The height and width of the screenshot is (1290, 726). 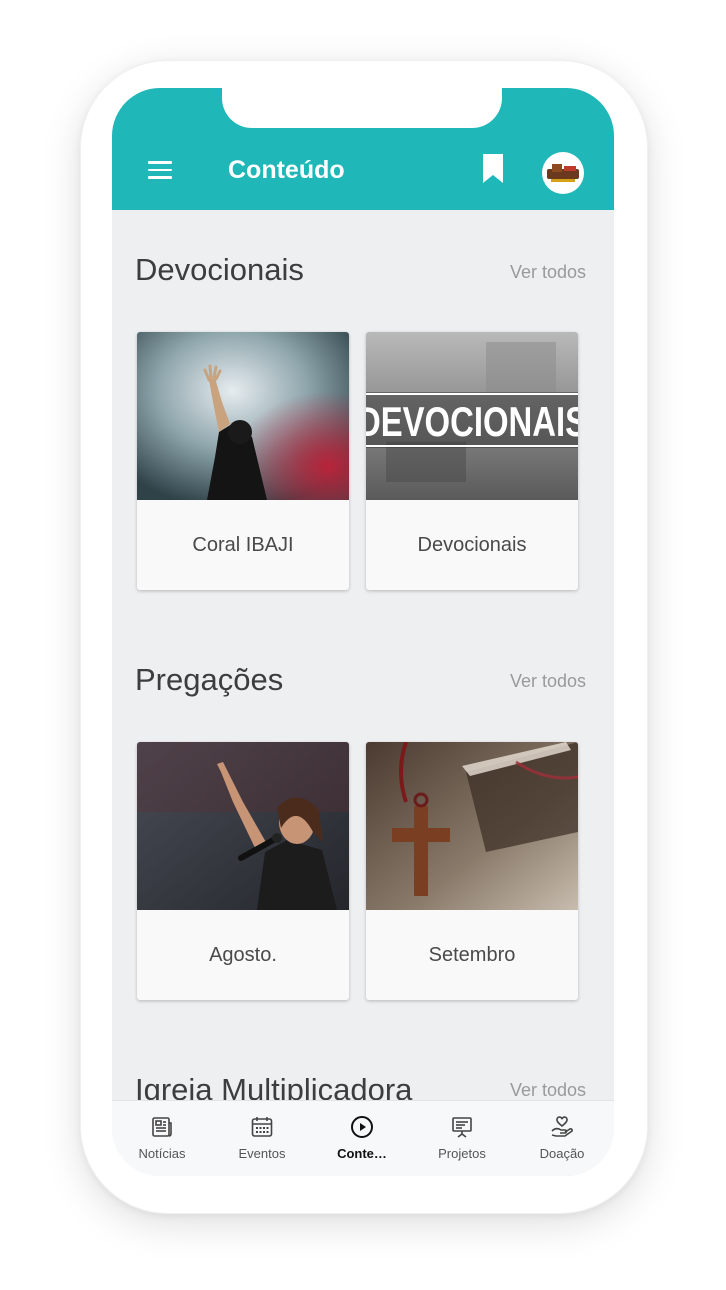 I want to click on page-title: Conteúdo, so click(x=286, y=170).